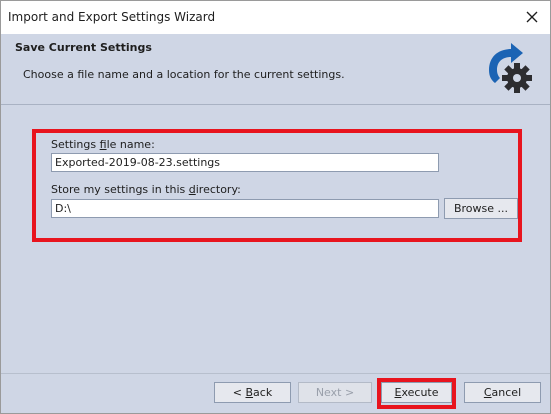 Image resolution: width=551 pixels, height=414 pixels. What do you see at coordinates (120, 189) in the screenshot?
I see `directory-label-text: Store my settings in this` at bounding box center [120, 189].